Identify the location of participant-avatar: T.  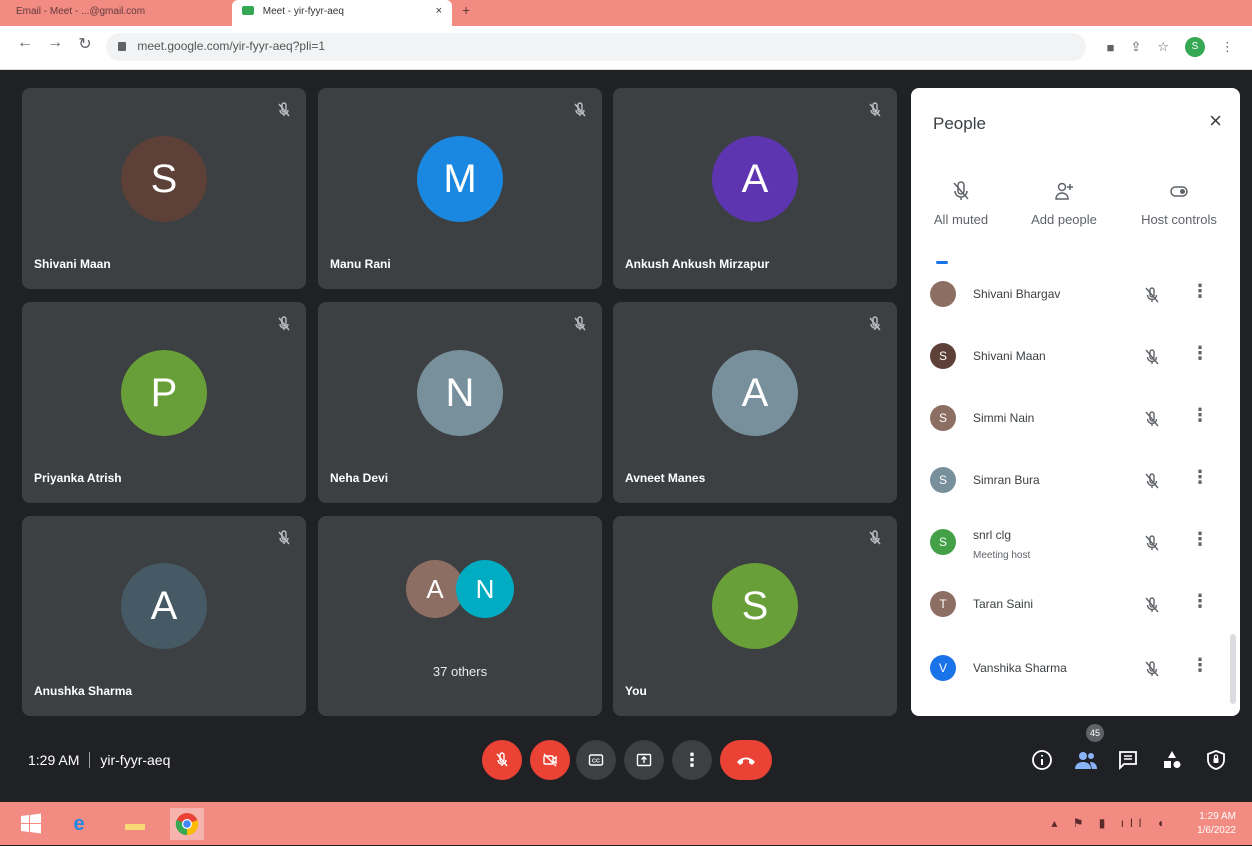
(943, 604).